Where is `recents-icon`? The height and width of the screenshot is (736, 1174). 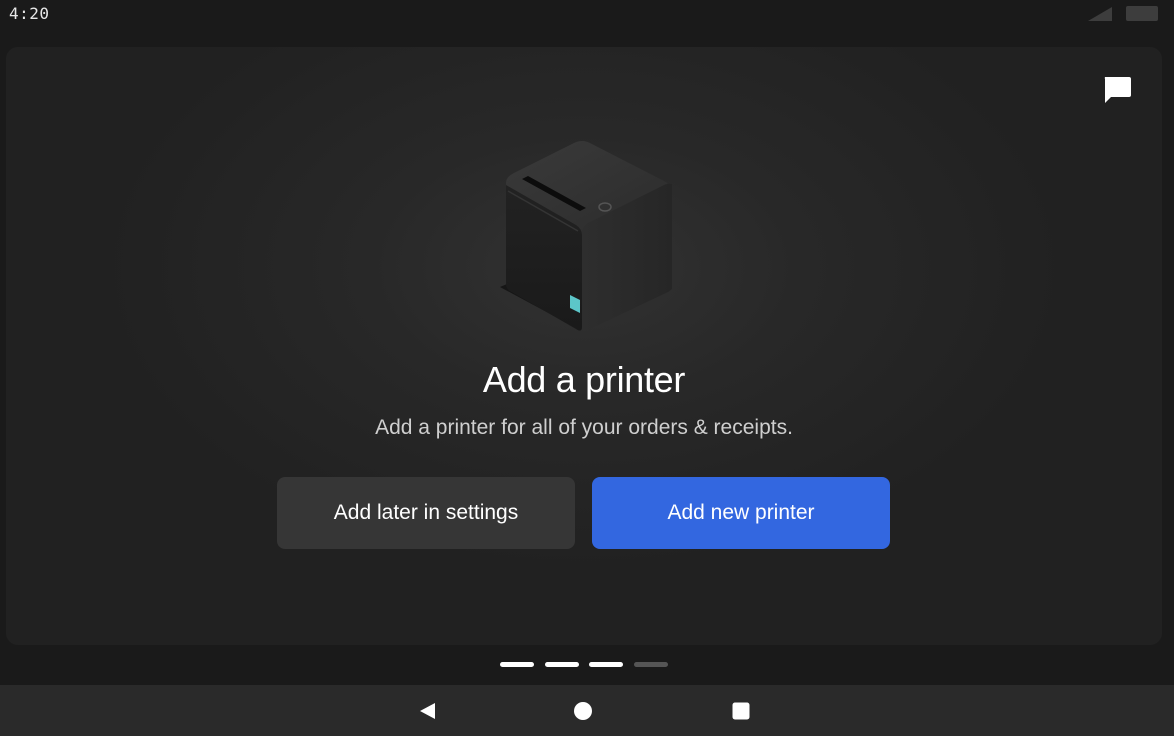
recents-icon is located at coordinates (741, 711).